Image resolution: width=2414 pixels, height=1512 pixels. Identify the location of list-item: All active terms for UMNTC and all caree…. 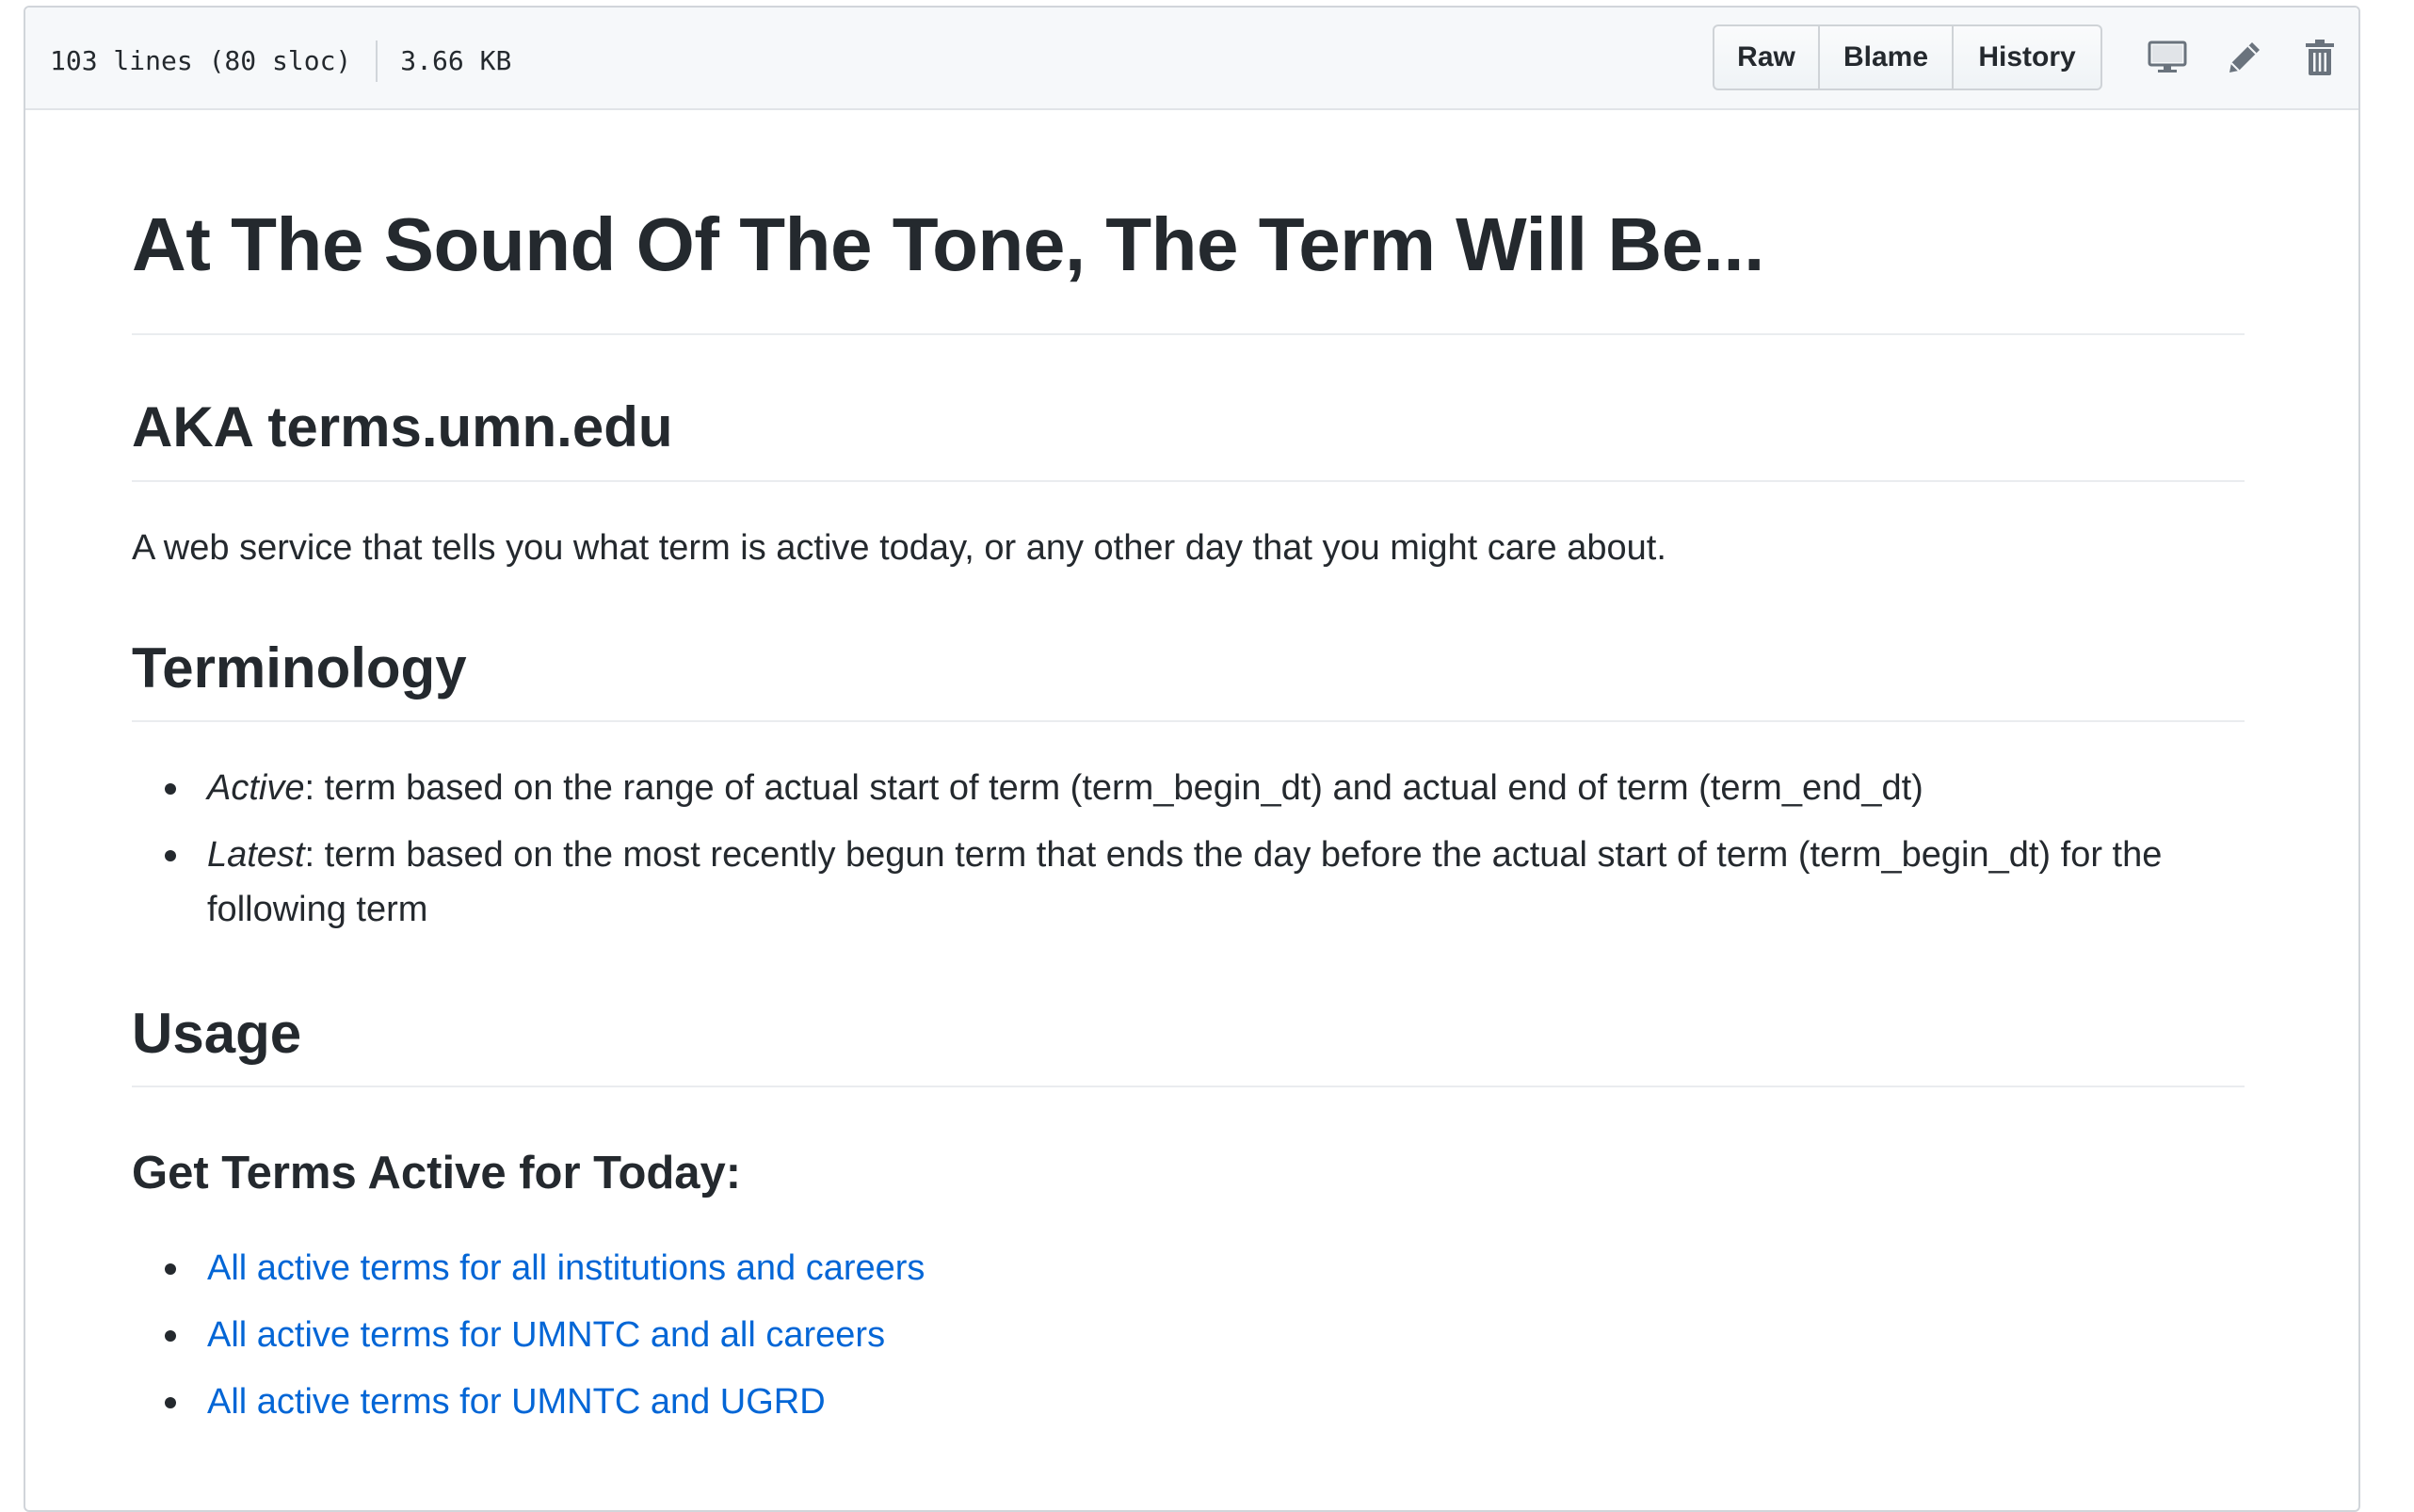
(1188, 1335).